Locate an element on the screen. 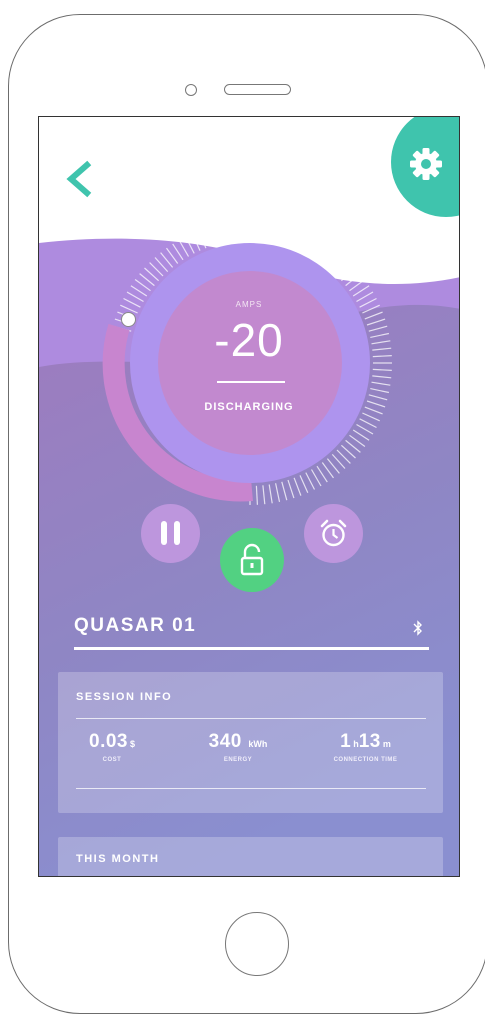 This screenshot has height=1014, width=485. charge-state-label: DISCHARGING is located at coordinates (249, 407).